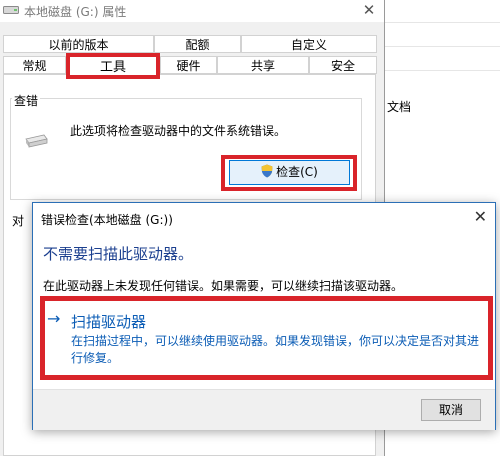 This screenshot has width=500, height=456. Describe the element at coordinates (78, 44) in the screenshot. I see `tab-previous-versions: 以前的版本` at that location.